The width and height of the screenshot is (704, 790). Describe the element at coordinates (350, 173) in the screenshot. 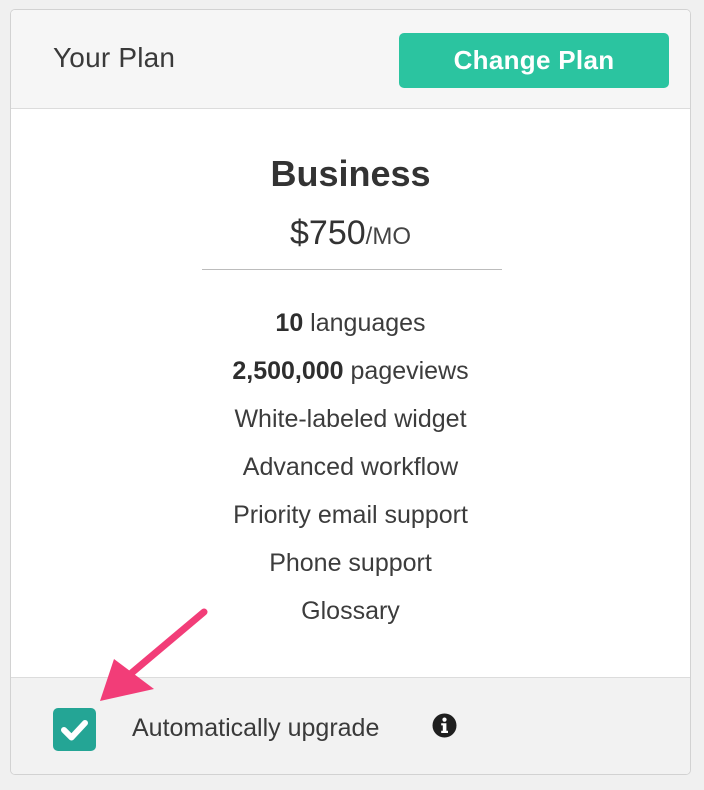

I see `plan-name: Business` at that location.